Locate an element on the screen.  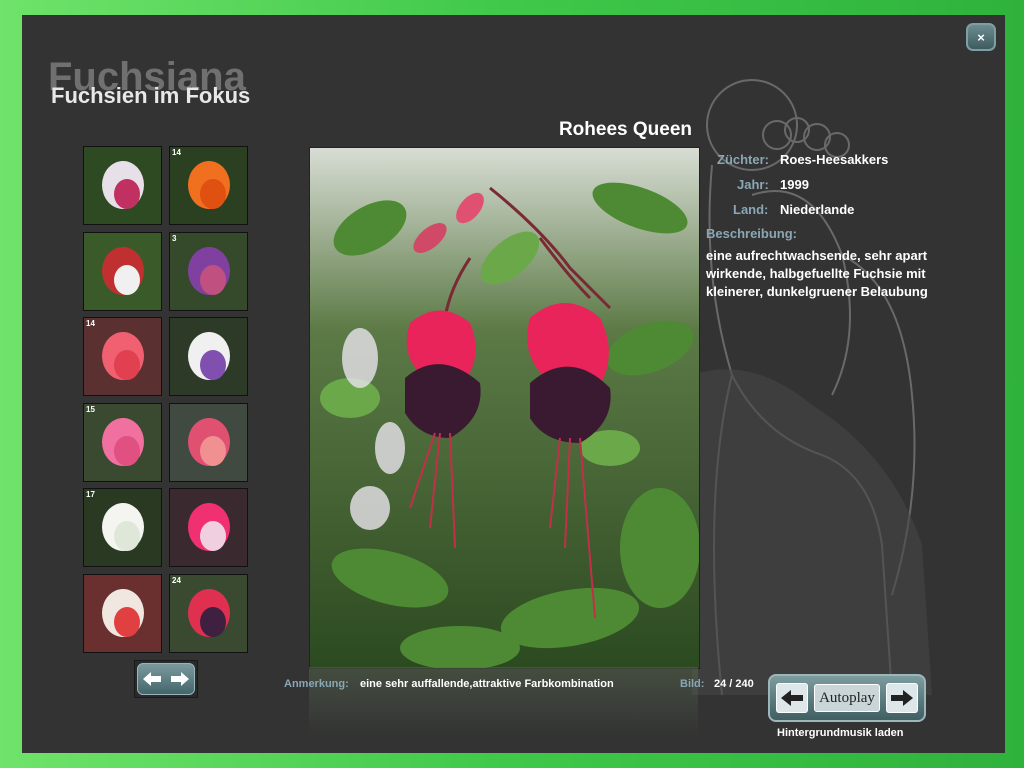
thumbnail-item: 17 is located at coordinates (122, 527).